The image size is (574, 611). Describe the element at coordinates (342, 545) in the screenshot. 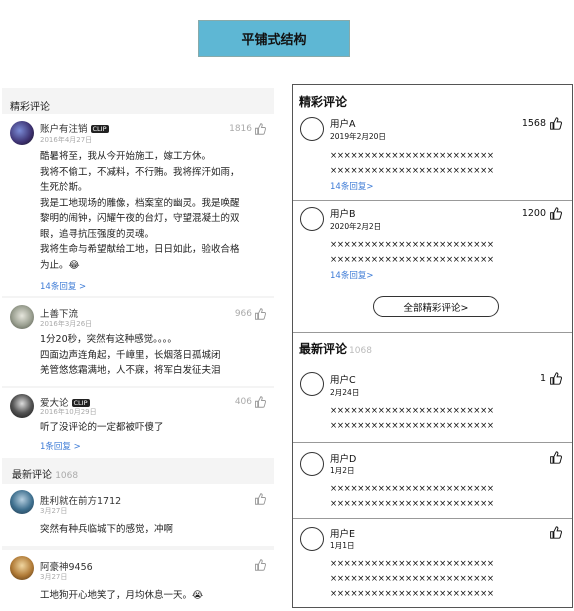

I see `comment-date: 1月1日` at that location.